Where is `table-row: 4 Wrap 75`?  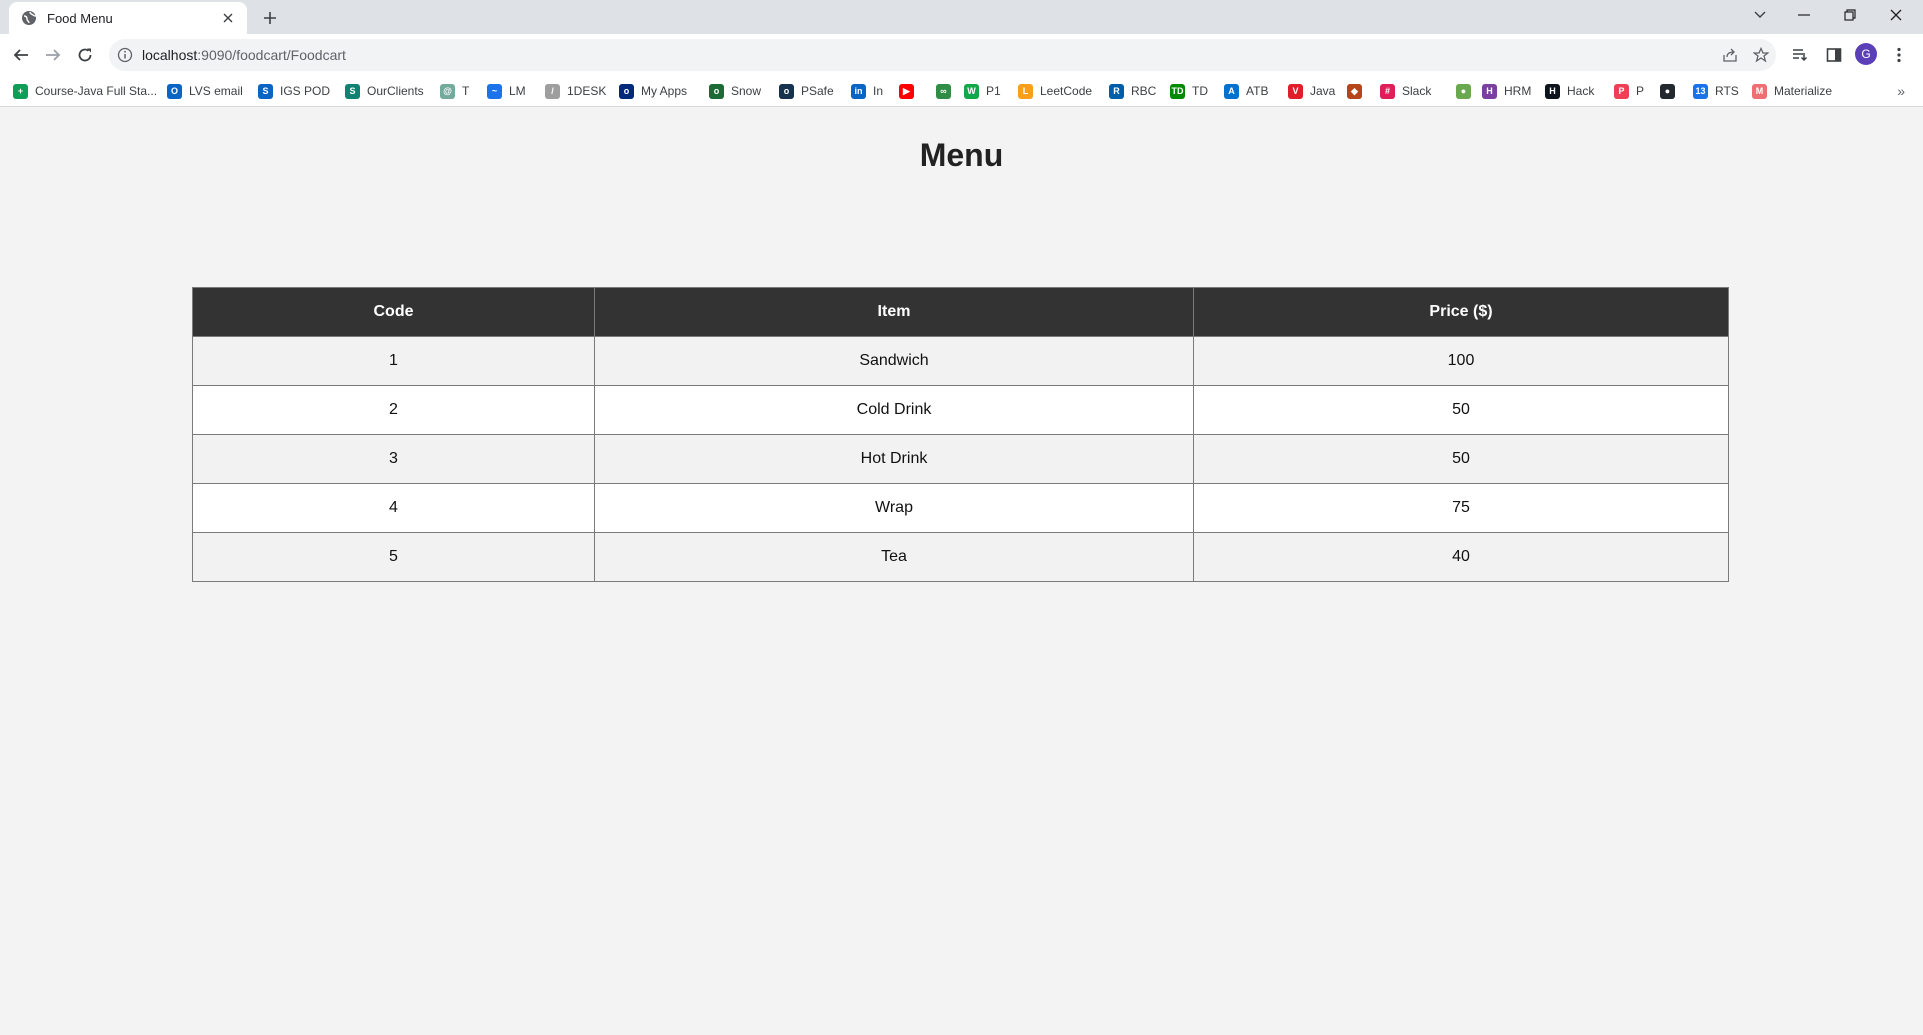 table-row: 4 Wrap 75 is located at coordinates (960, 508).